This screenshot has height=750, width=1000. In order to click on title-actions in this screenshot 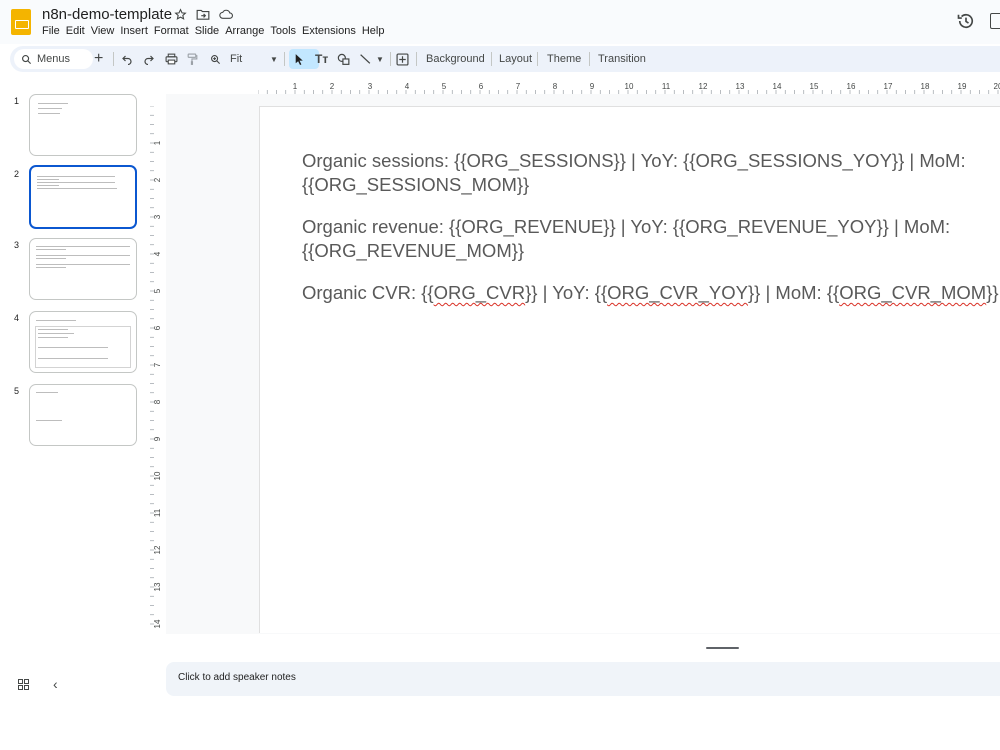, I will do `click(203, 14)`.